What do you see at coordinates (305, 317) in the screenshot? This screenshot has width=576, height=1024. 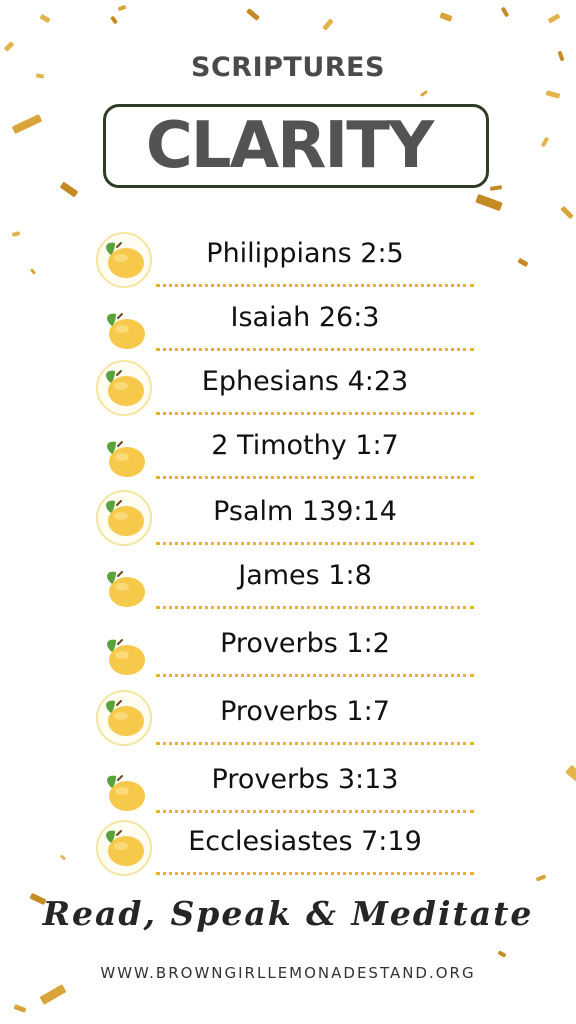 I see `scripture-reference: Isaiah 26:3` at bounding box center [305, 317].